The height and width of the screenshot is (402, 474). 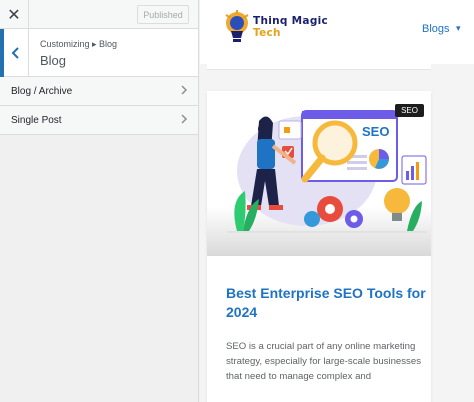 I want to click on close-icon: ✕, so click(x=14, y=15).